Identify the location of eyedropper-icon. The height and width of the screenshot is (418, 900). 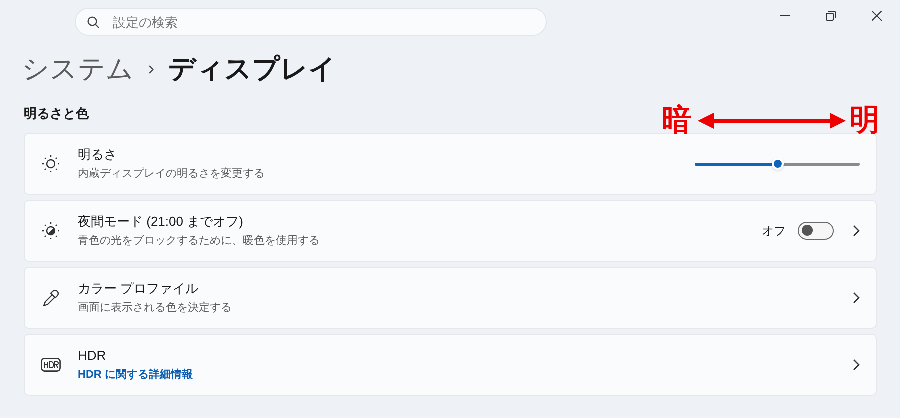
(51, 297).